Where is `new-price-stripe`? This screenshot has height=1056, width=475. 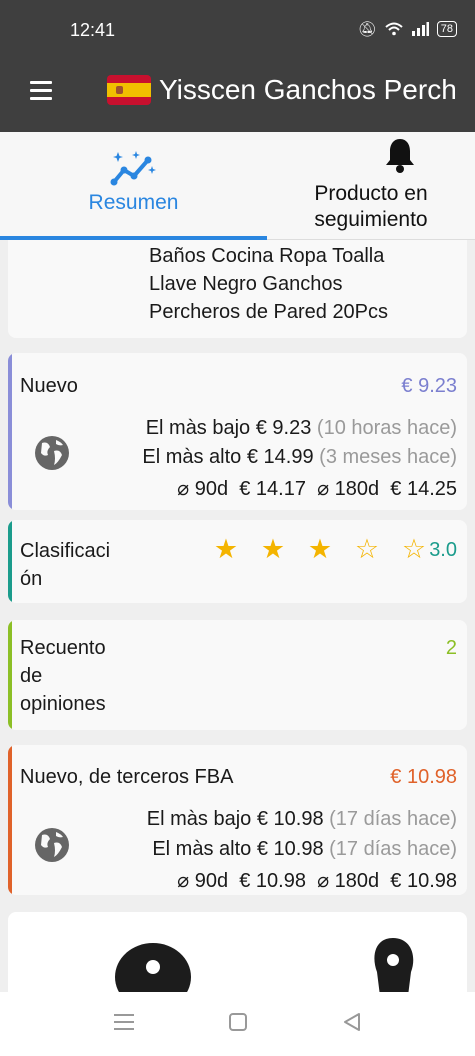 new-price-stripe is located at coordinates (10, 431).